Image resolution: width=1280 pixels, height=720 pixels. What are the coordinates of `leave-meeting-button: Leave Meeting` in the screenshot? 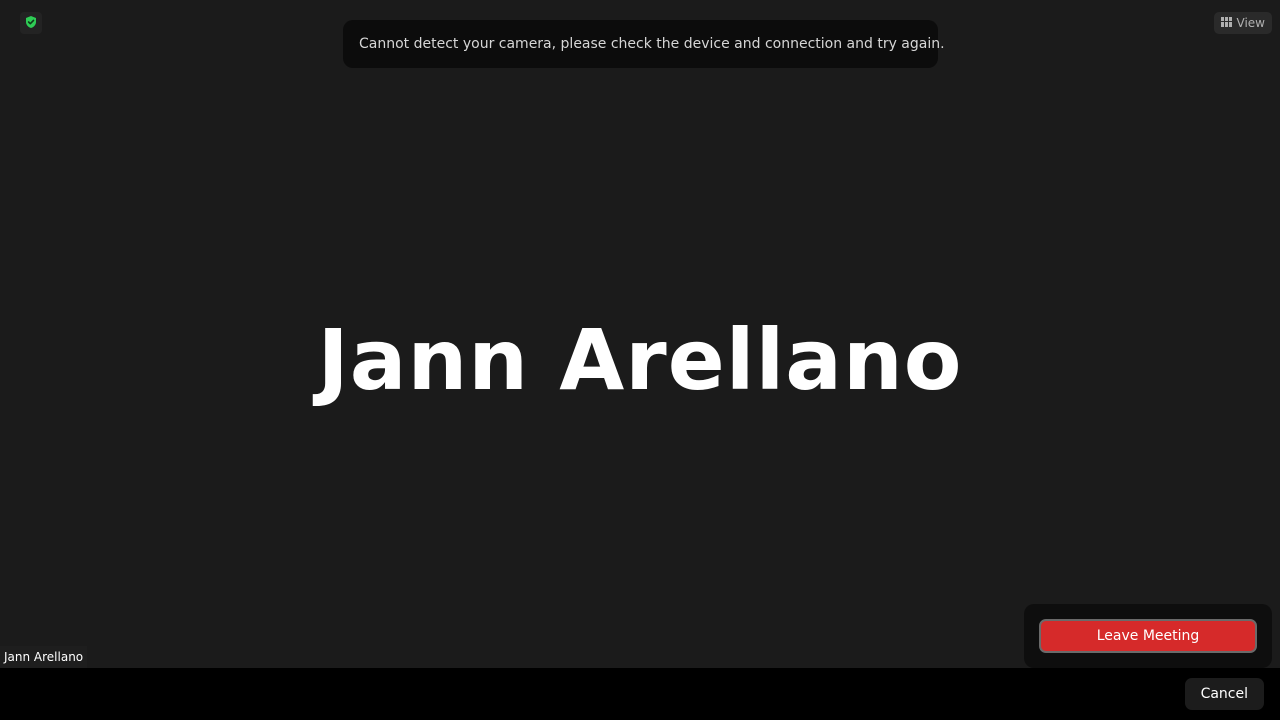 It's located at (1148, 636).